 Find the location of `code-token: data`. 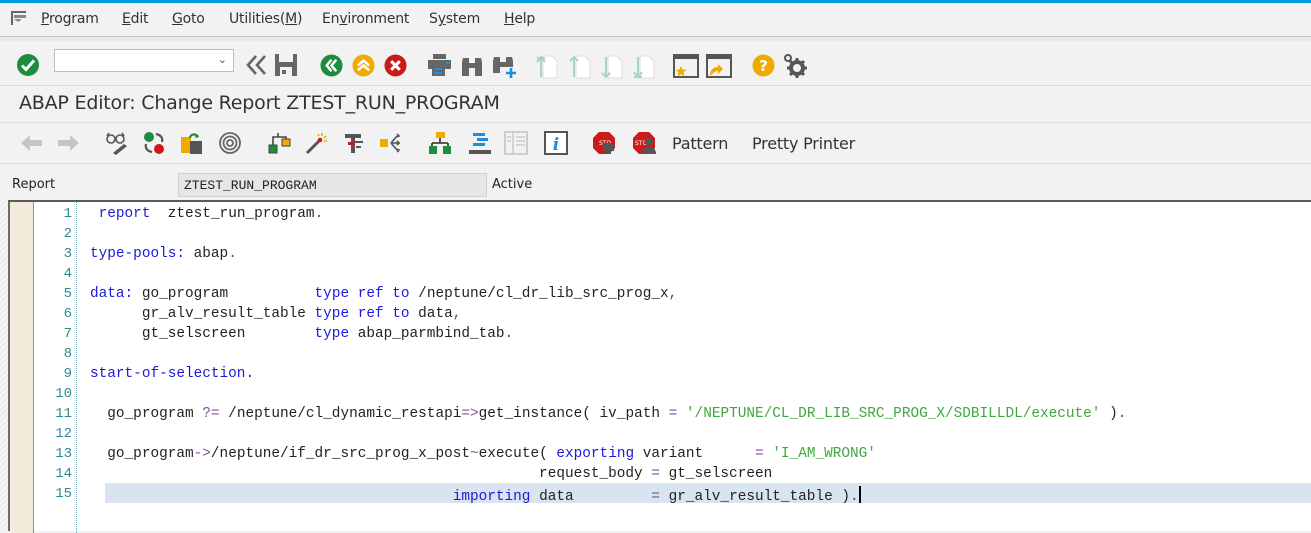

code-token: data is located at coordinates (591, 497).